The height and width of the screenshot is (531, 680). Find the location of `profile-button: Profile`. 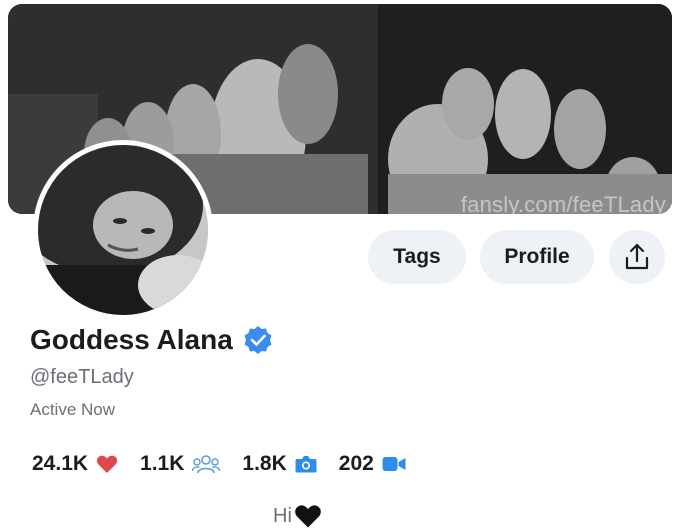

profile-button: Profile is located at coordinates (537, 257).